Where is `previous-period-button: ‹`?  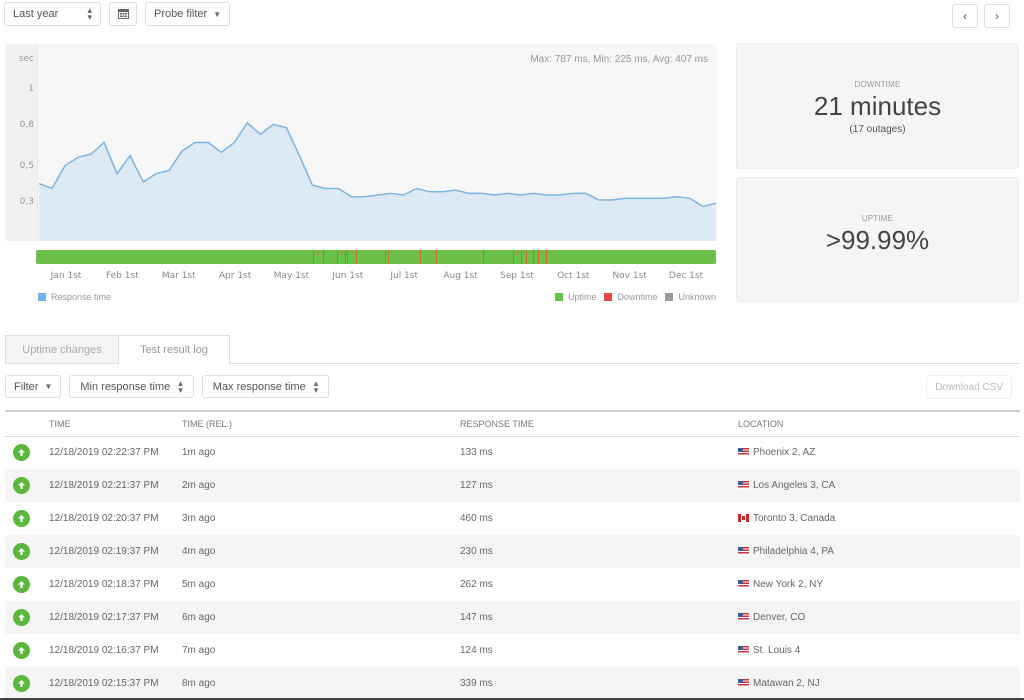 previous-period-button: ‹ is located at coordinates (965, 16).